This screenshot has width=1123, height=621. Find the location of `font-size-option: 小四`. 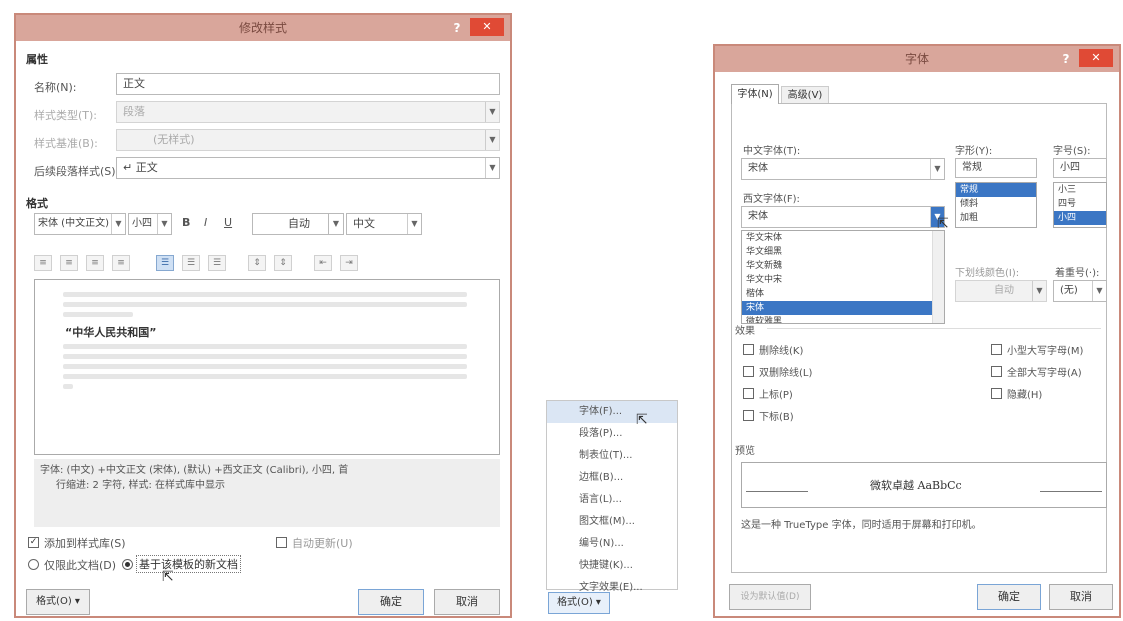

font-size-option: 小四 is located at coordinates (1080, 218).